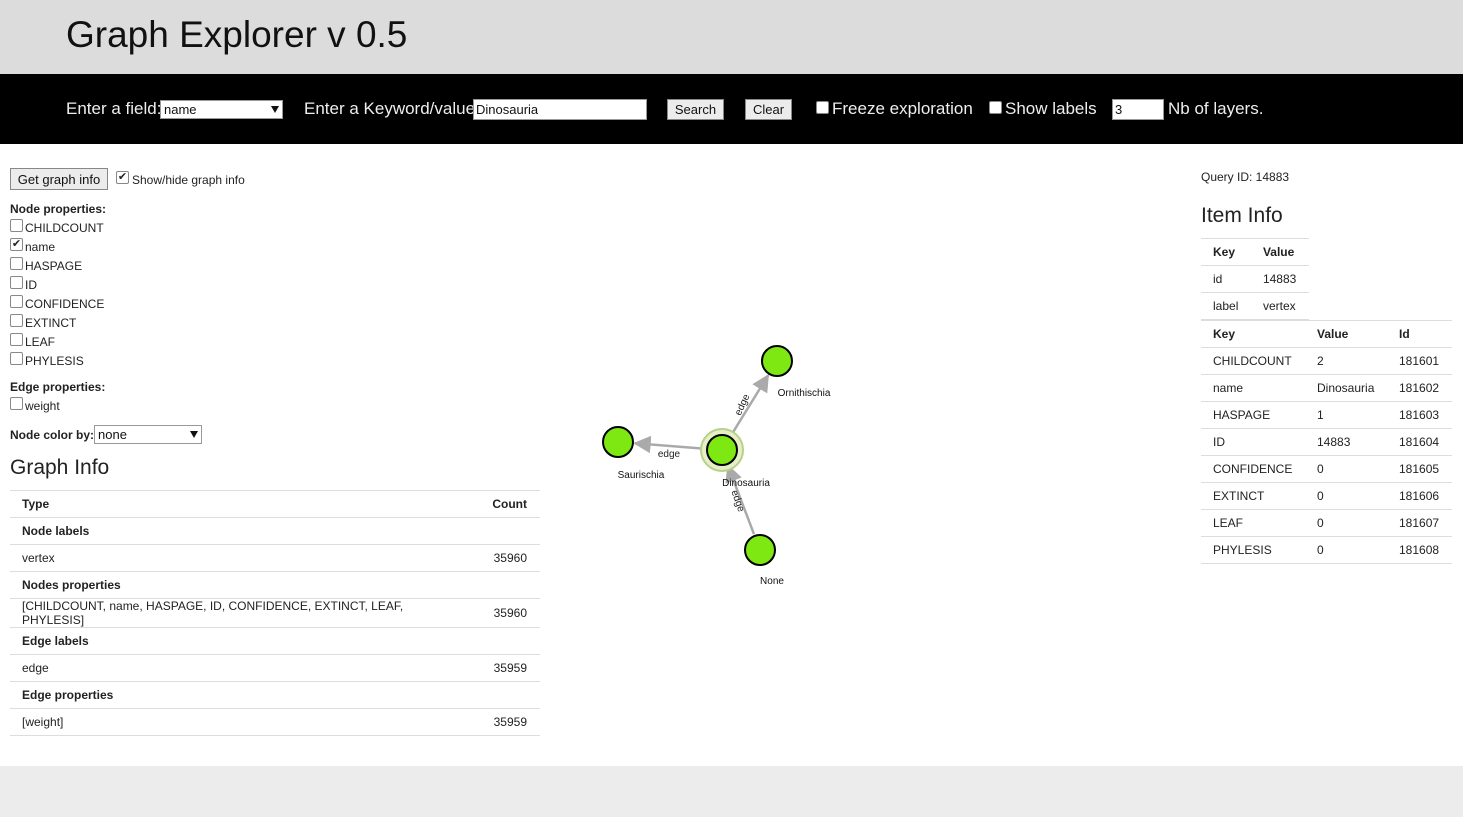 The height and width of the screenshot is (817, 1463). I want to click on id-cell: 181605, so click(1419, 469).